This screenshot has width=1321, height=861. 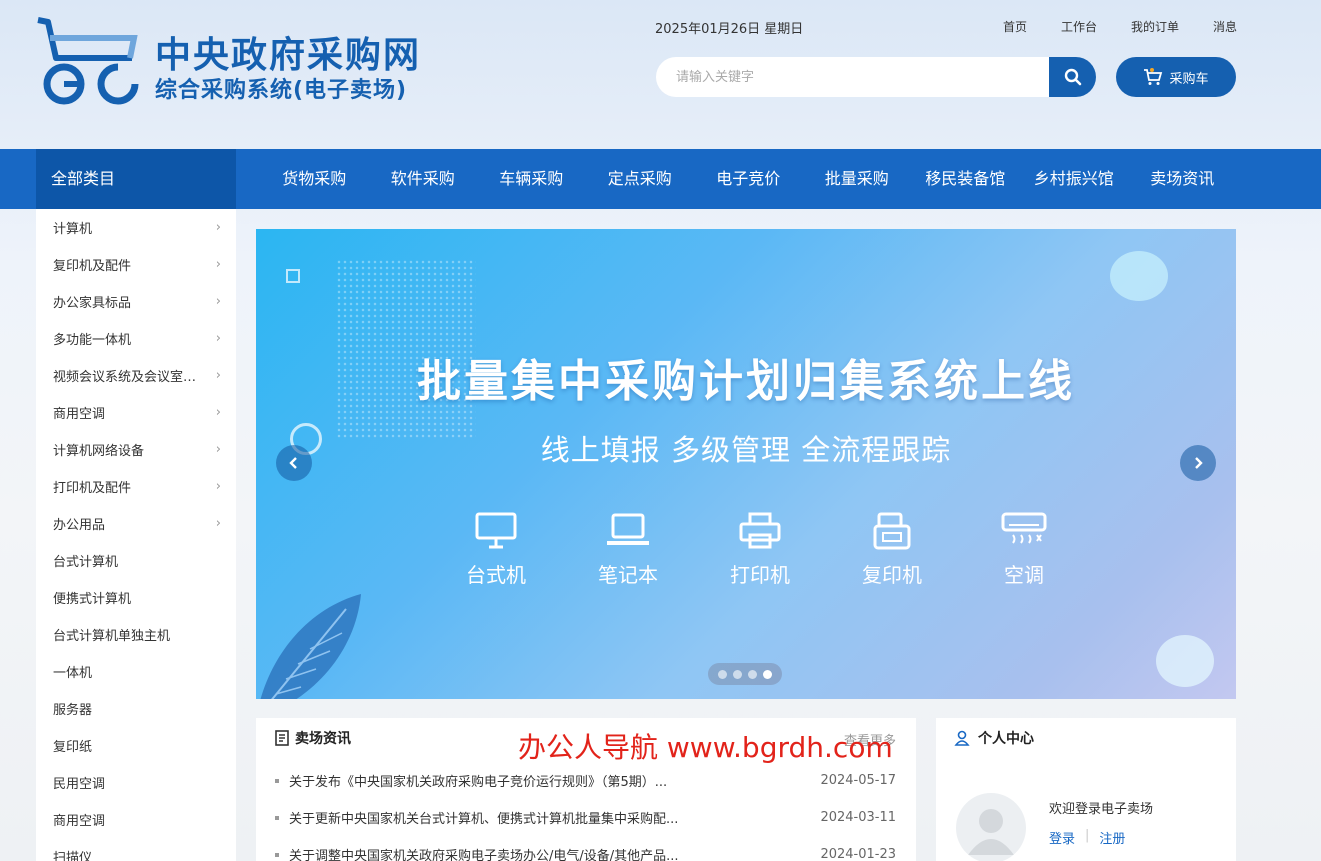 I want to click on news-title: 卖场资讯, so click(x=323, y=739).